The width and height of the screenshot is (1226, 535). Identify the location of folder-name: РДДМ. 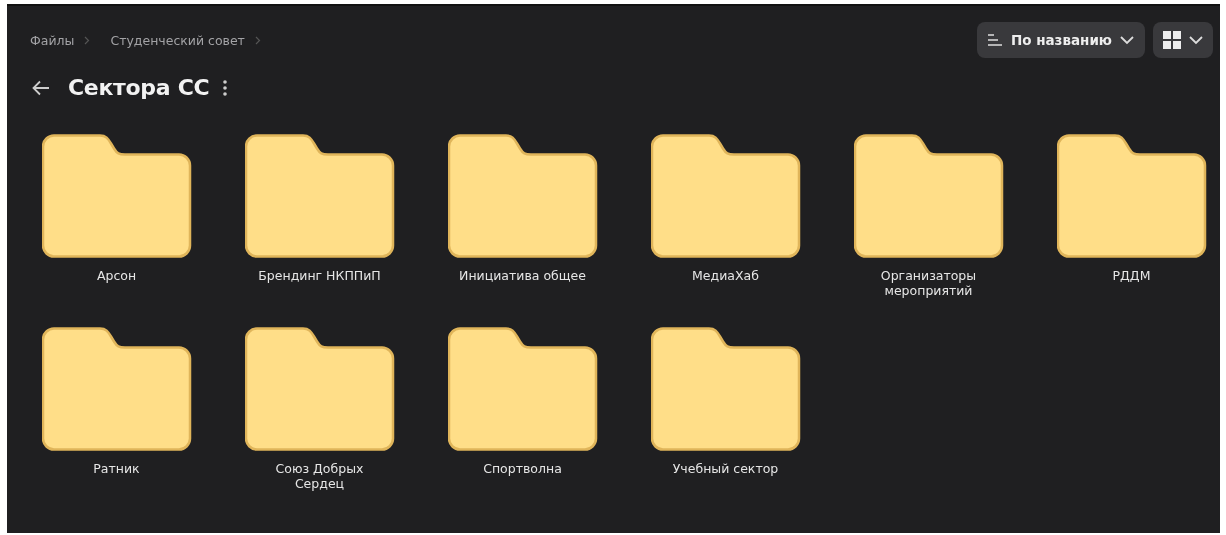
(1131, 276).